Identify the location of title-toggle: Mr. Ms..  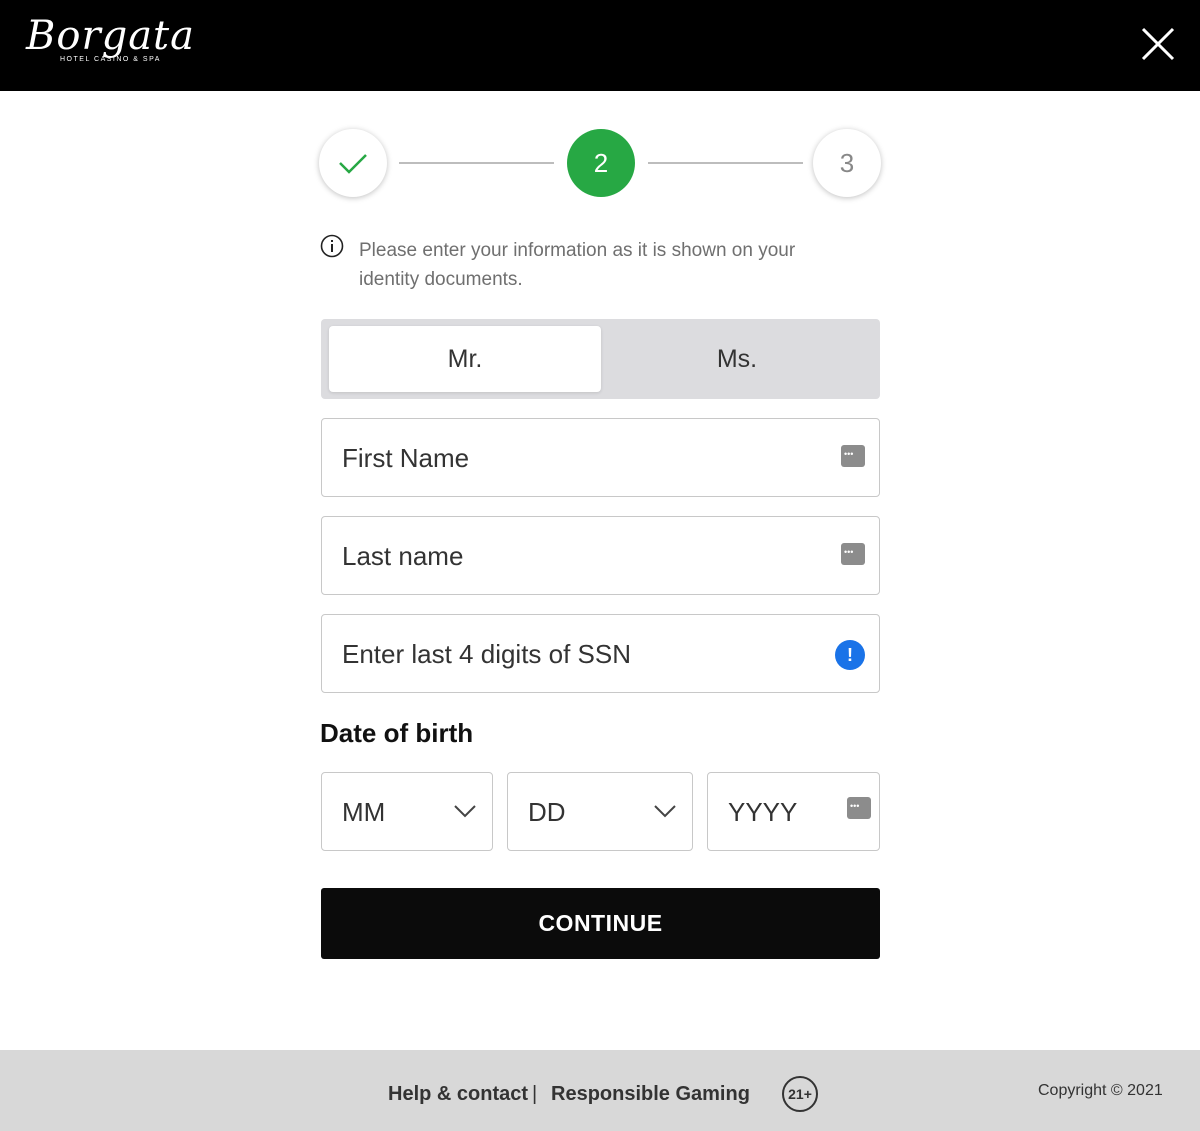
(600, 359).